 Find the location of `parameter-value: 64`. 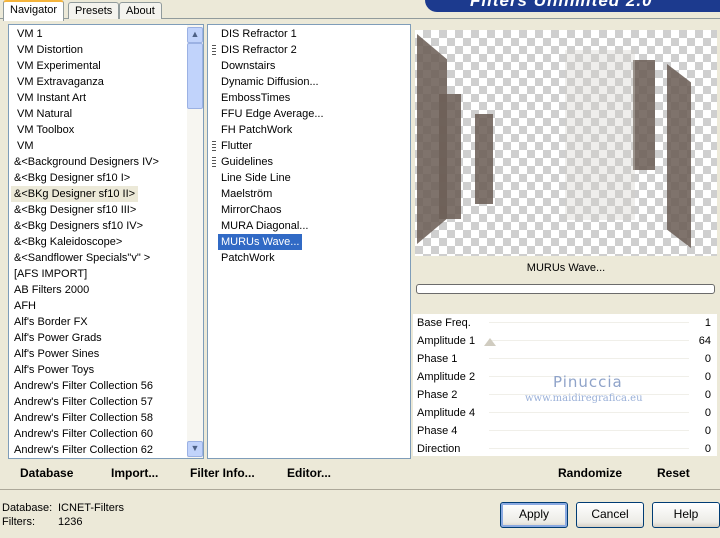

parameter-value: 64 is located at coordinates (704, 341).